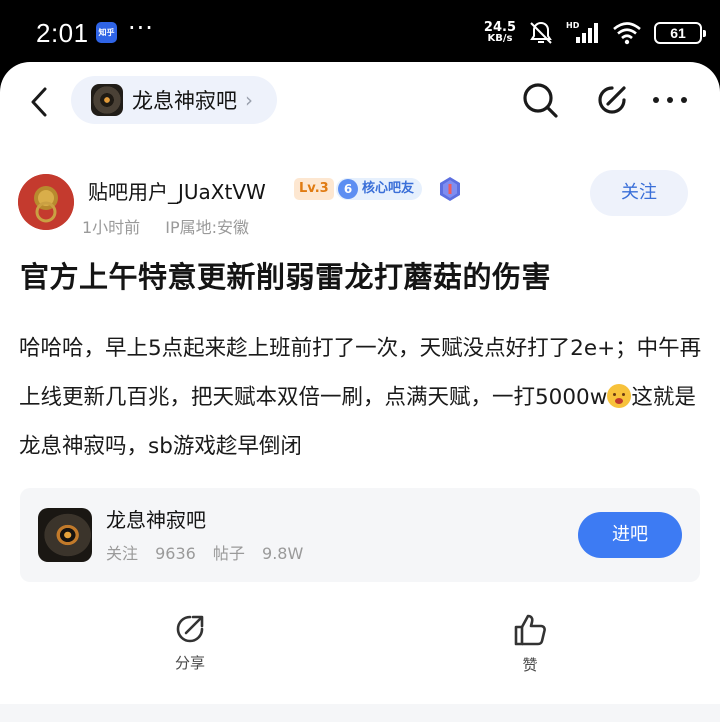 This screenshot has width=720, height=722. Describe the element at coordinates (627, 33) in the screenshot. I see `wifi-icon` at that location.